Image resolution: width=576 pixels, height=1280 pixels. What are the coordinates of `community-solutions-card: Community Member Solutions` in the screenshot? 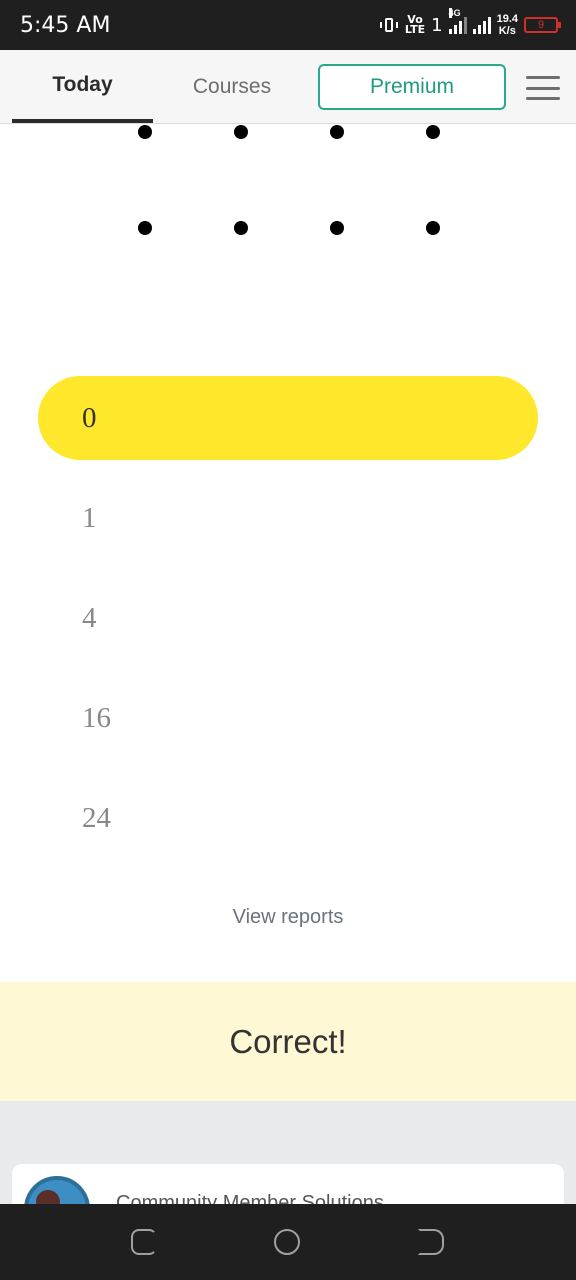 It's located at (288, 1184).